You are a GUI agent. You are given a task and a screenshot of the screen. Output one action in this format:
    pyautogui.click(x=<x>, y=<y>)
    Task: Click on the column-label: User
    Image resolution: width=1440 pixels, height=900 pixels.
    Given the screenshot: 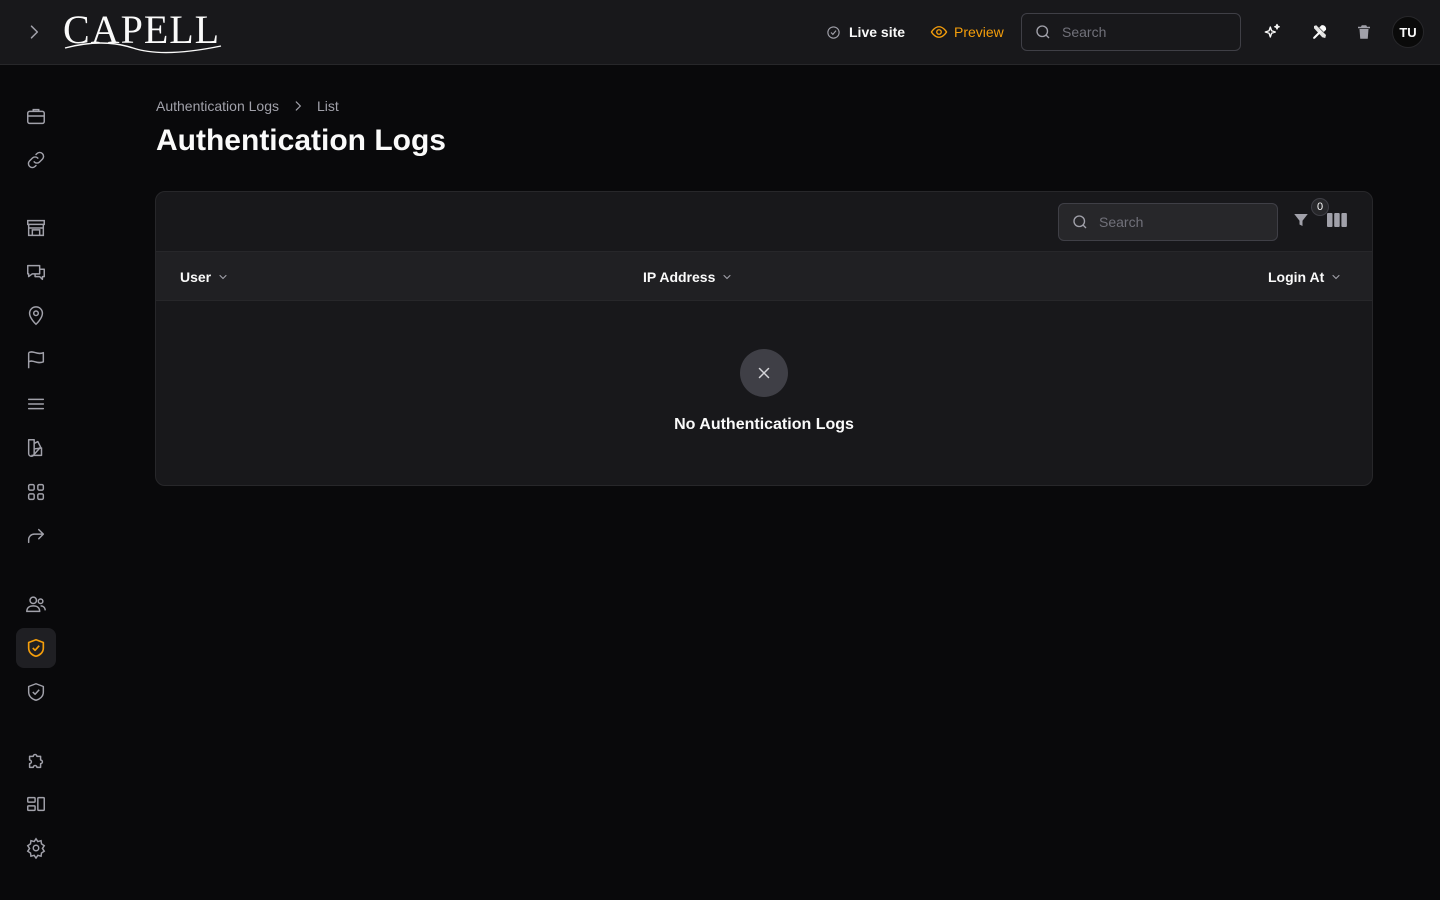 What is the action you would take?
    pyautogui.click(x=196, y=277)
    